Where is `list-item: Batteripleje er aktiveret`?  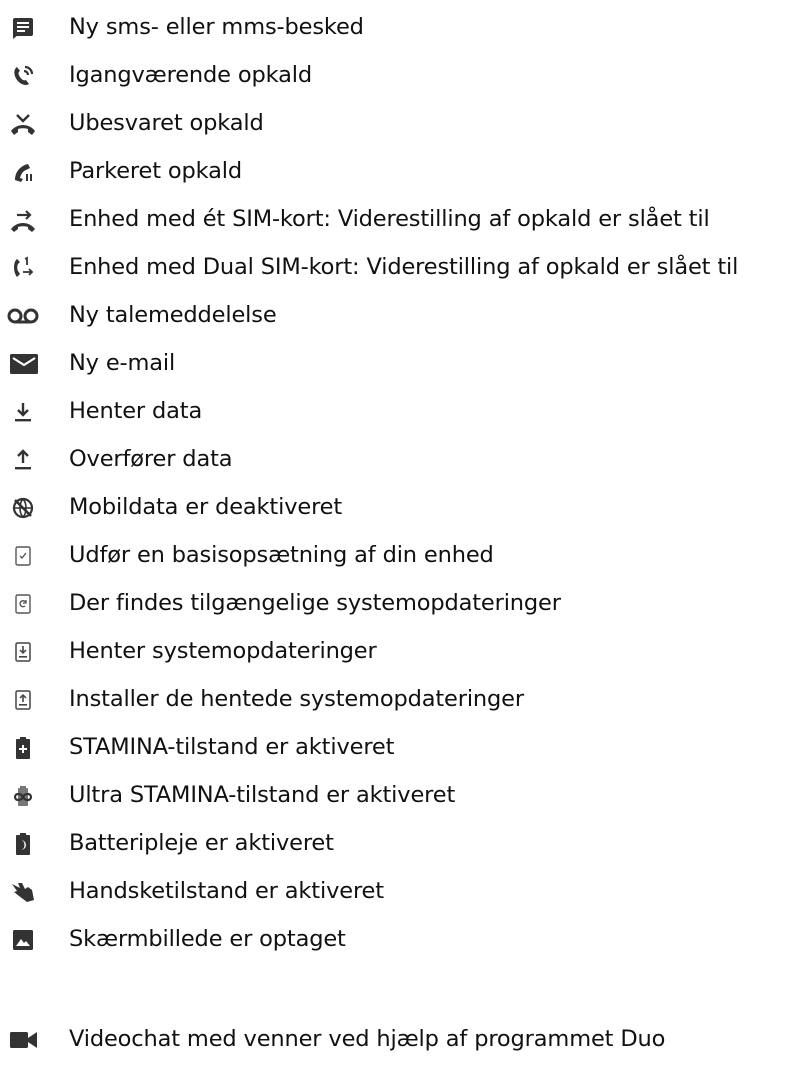
list-item: Batteripleje er aktiveret is located at coordinates (404, 844).